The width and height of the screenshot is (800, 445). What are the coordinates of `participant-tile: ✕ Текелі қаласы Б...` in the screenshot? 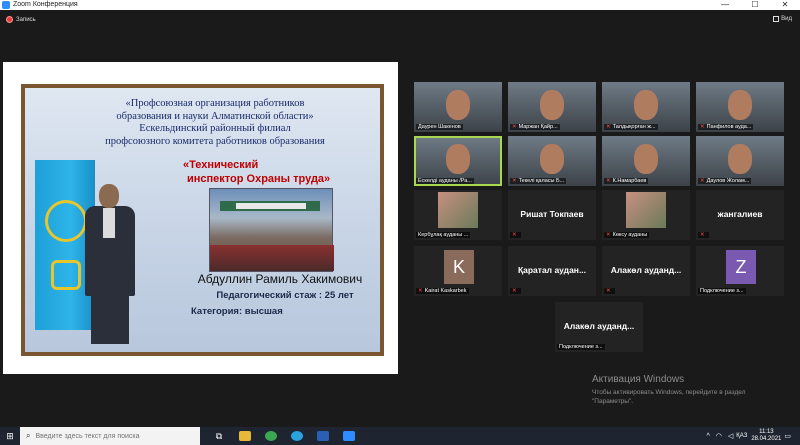 It's located at (552, 161).